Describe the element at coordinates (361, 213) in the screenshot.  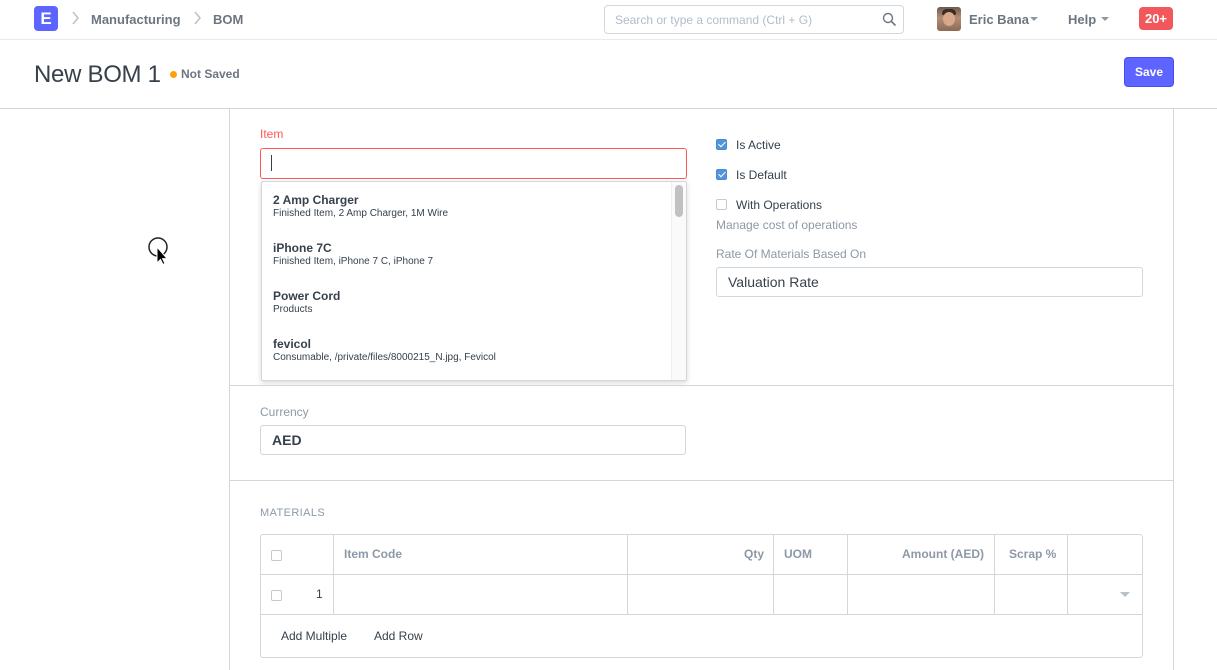
I see `suggestion-description: Finished Item, 2 Amp Charger, 1M Wire` at that location.